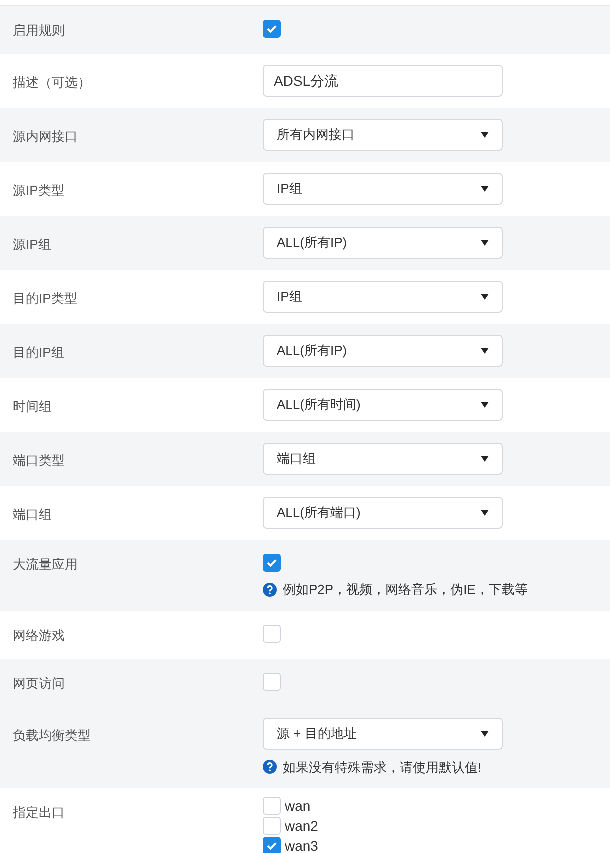 The height and width of the screenshot is (853, 610). What do you see at coordinates (382, 767) in the screenshot?
I see `hint-text: 如果没有特殊需求，请使用默认值!` at bounding box center [382, 767].